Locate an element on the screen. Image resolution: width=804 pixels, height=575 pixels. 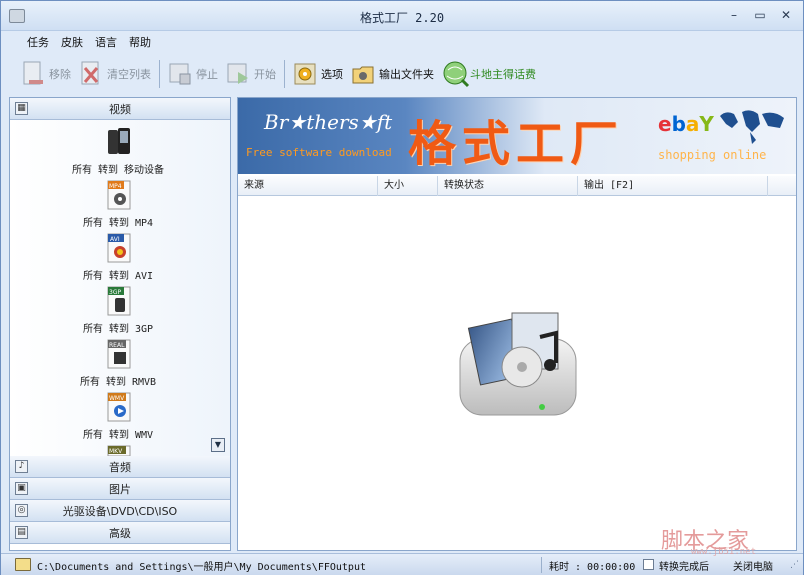
category-image: ▣ 图片 is located at coordinates (120, 489).